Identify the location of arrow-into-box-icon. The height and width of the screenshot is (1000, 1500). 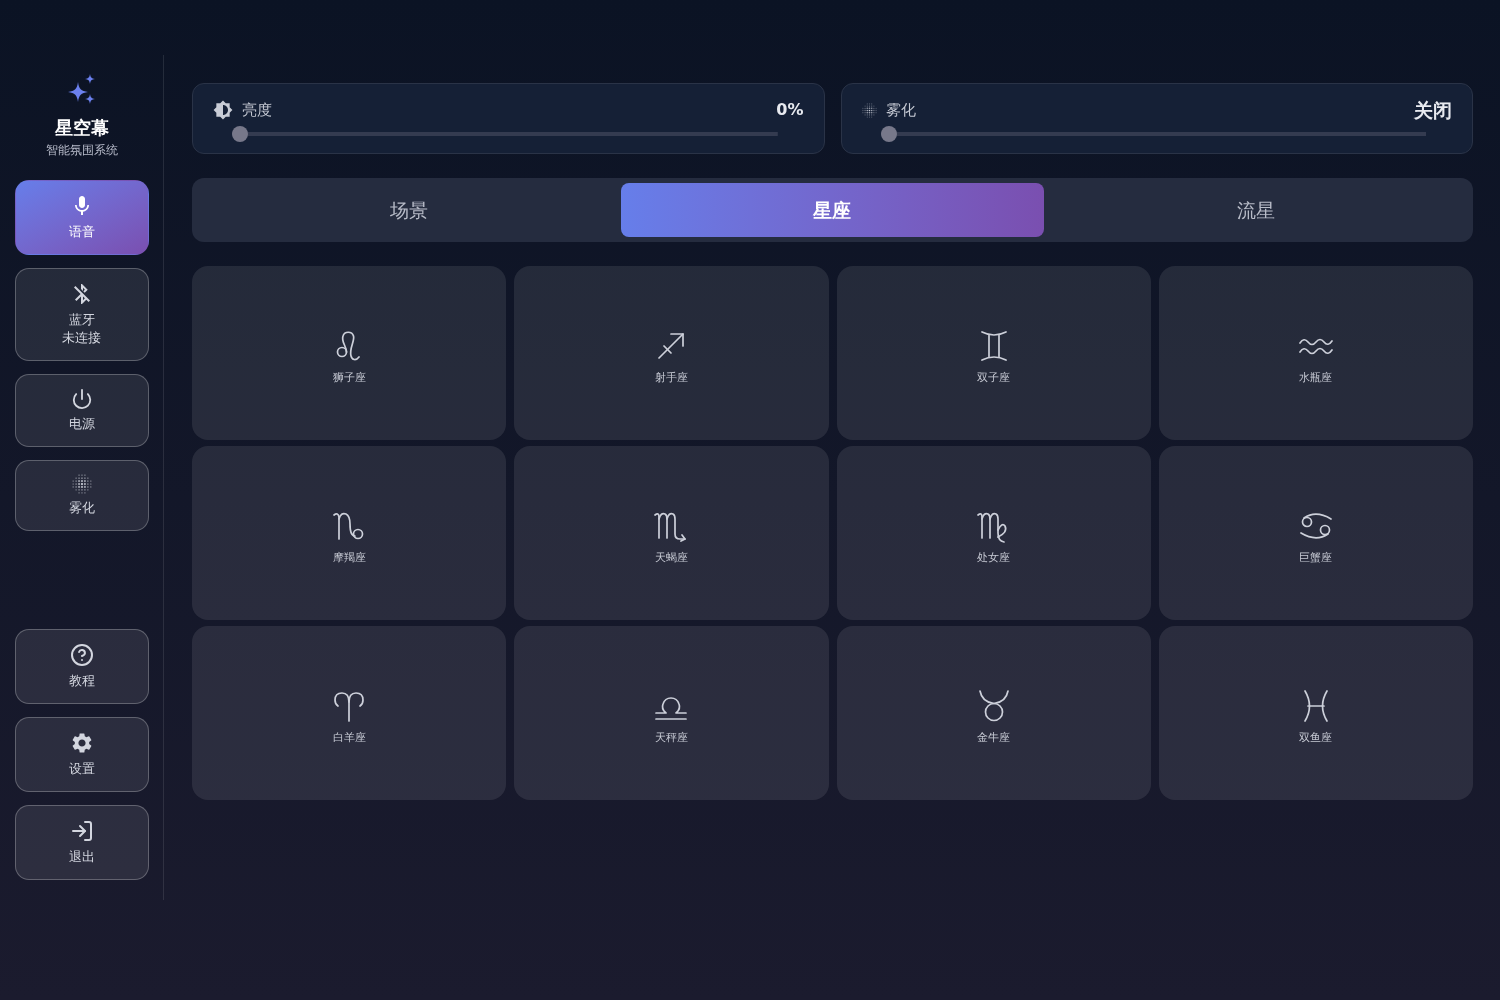
(81, 831).